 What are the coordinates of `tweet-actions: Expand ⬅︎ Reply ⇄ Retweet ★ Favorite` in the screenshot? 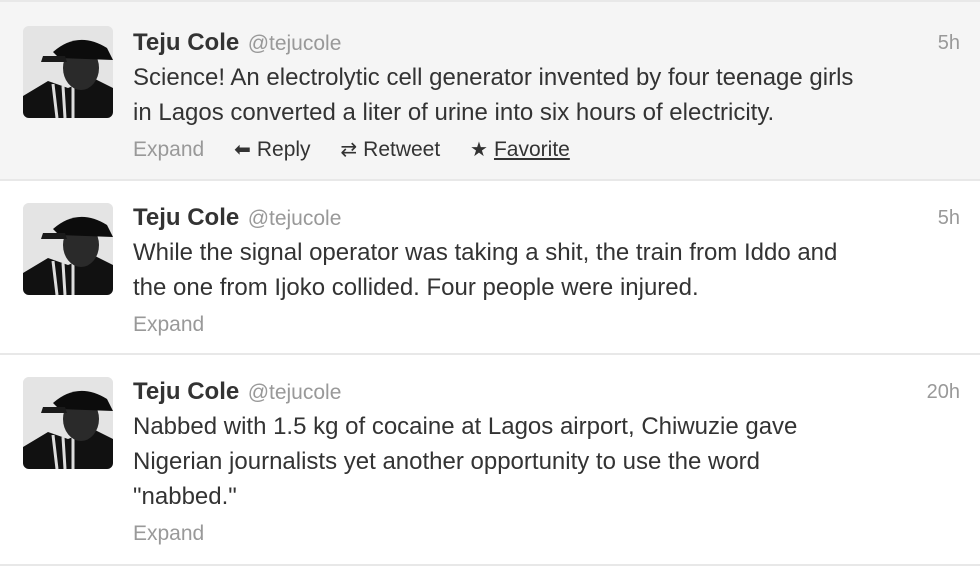 It's located at (546, 150).